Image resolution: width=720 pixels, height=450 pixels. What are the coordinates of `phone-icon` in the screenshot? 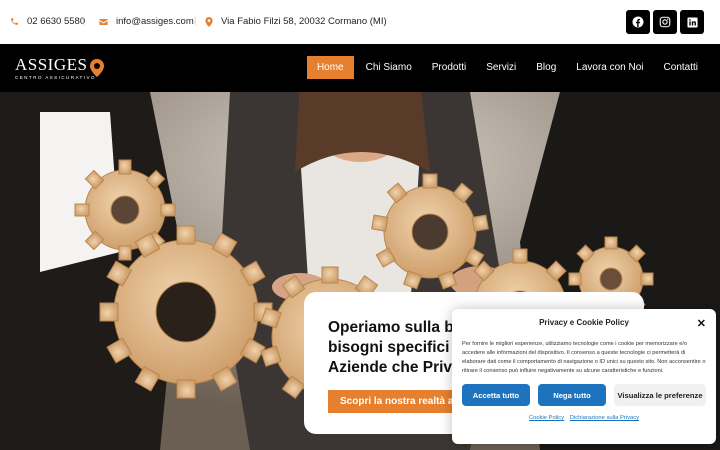 It's located at (14, 21).